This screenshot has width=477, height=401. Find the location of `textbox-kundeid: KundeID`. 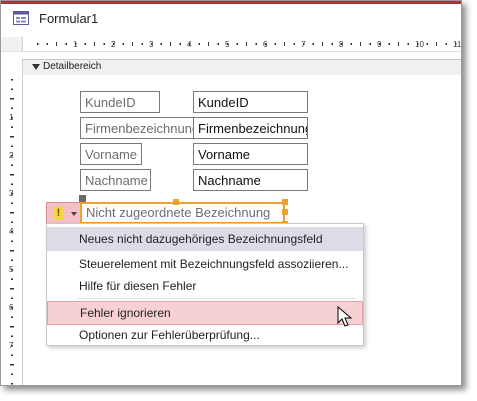

textbox-kundeid: KundeID is located at coordinates (250, 102).